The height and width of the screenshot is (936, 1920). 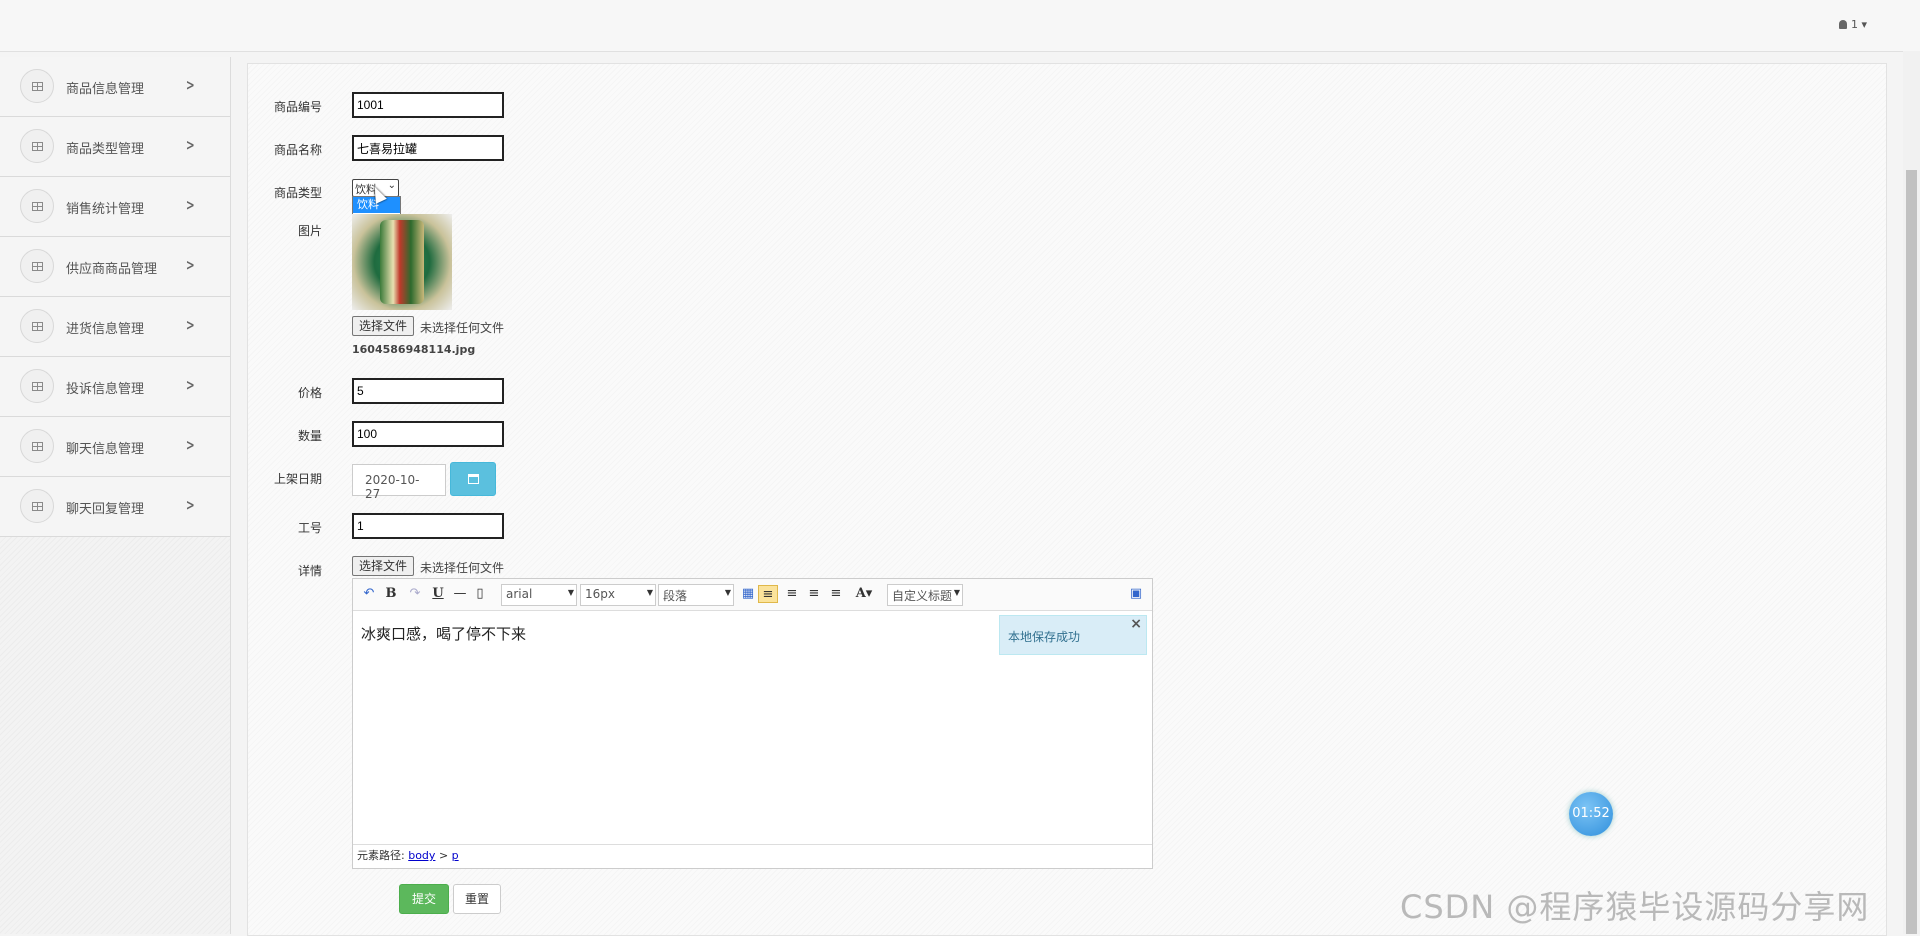 I want to click on image-label: 图片, so click(x=309, y=231).